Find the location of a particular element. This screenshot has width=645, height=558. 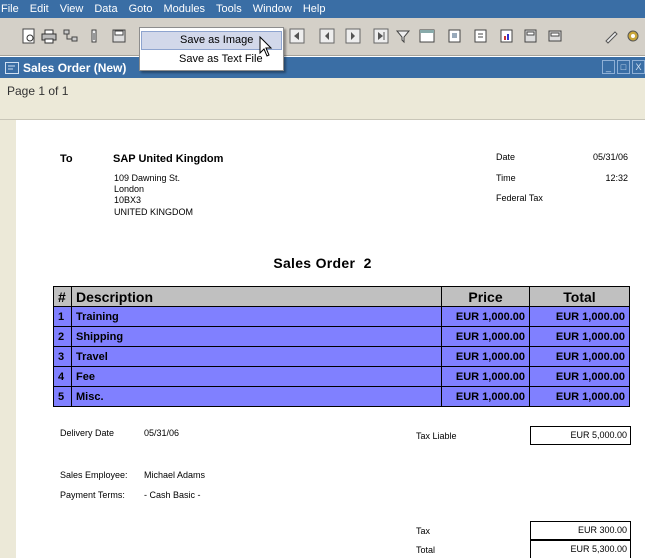

minimize-button: _ is located at coordinates (608, 67).